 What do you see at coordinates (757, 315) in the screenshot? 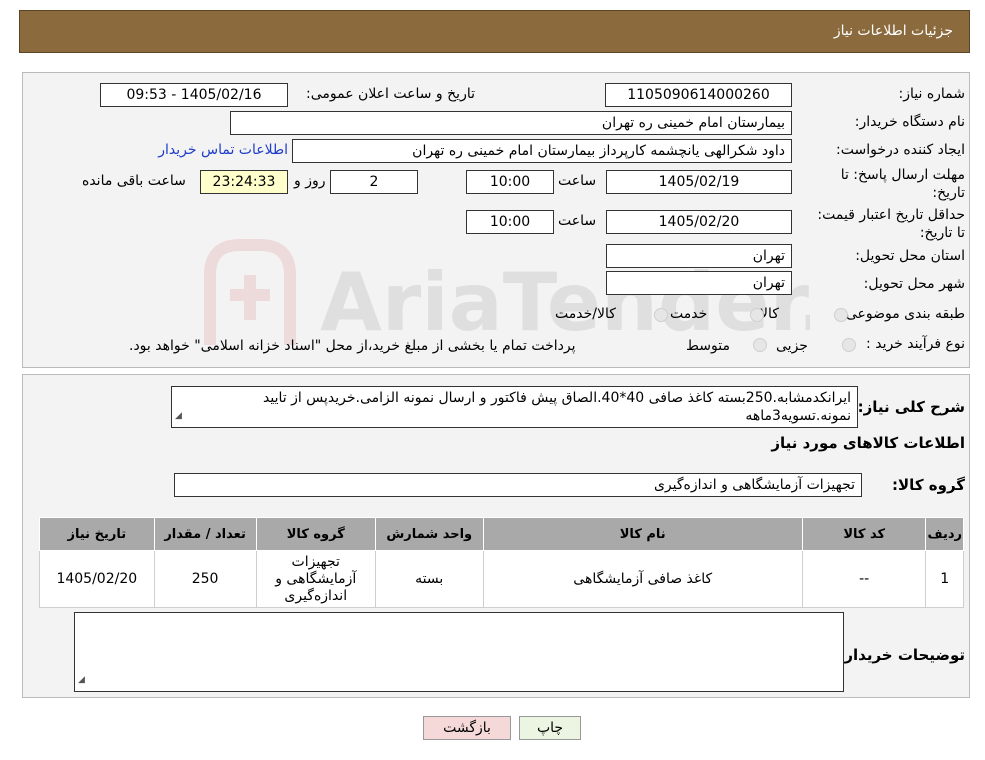
I see `category-radio-service` at bounding box center [757, 315].